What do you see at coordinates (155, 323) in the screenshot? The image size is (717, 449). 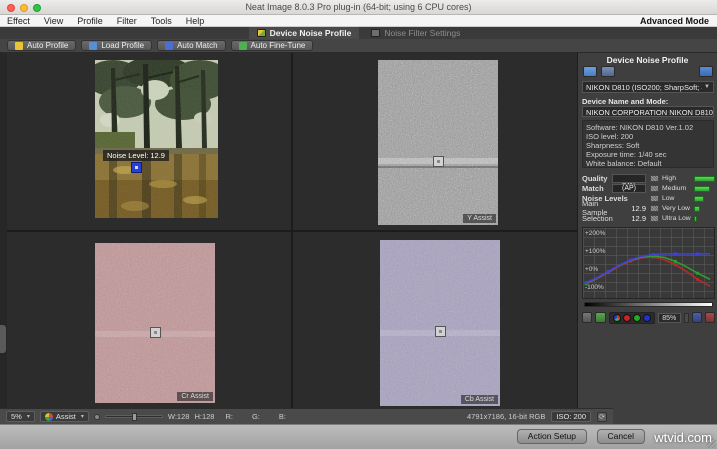 I see `preview-cr-channel: Cr Assist` at bounding box center [155, 323].